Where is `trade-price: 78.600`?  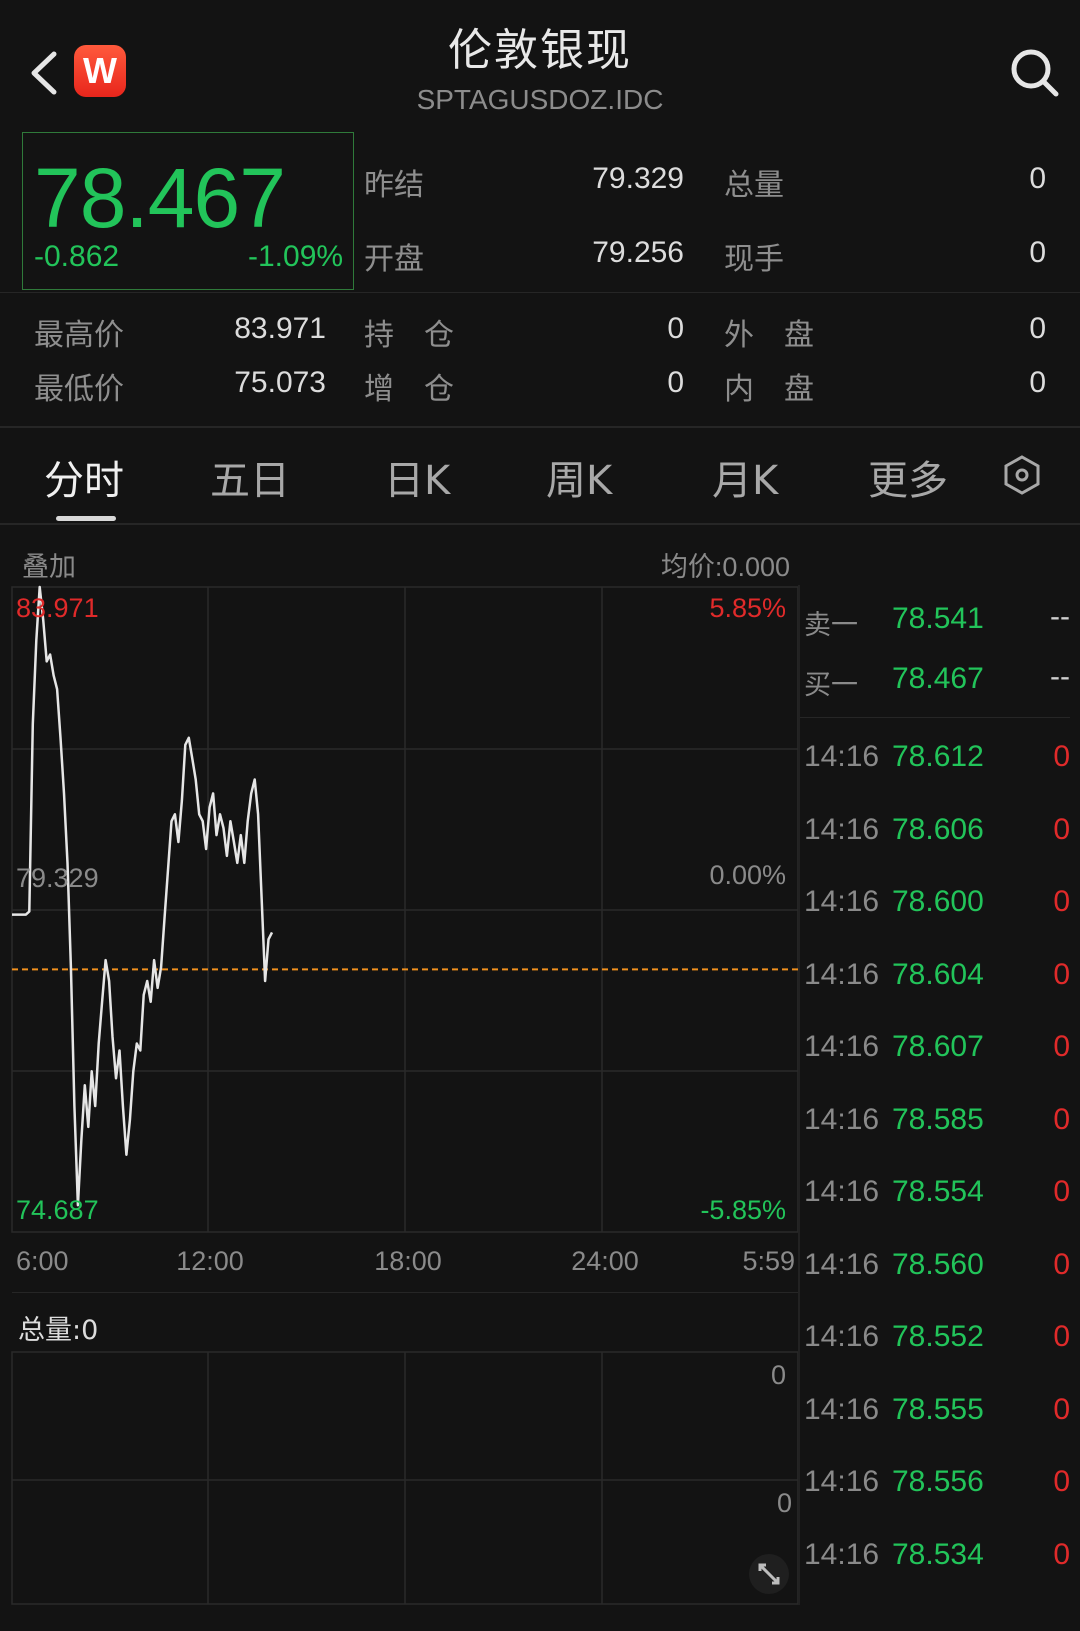 trade-price: 78.600 is located at coordinates (938, 901).